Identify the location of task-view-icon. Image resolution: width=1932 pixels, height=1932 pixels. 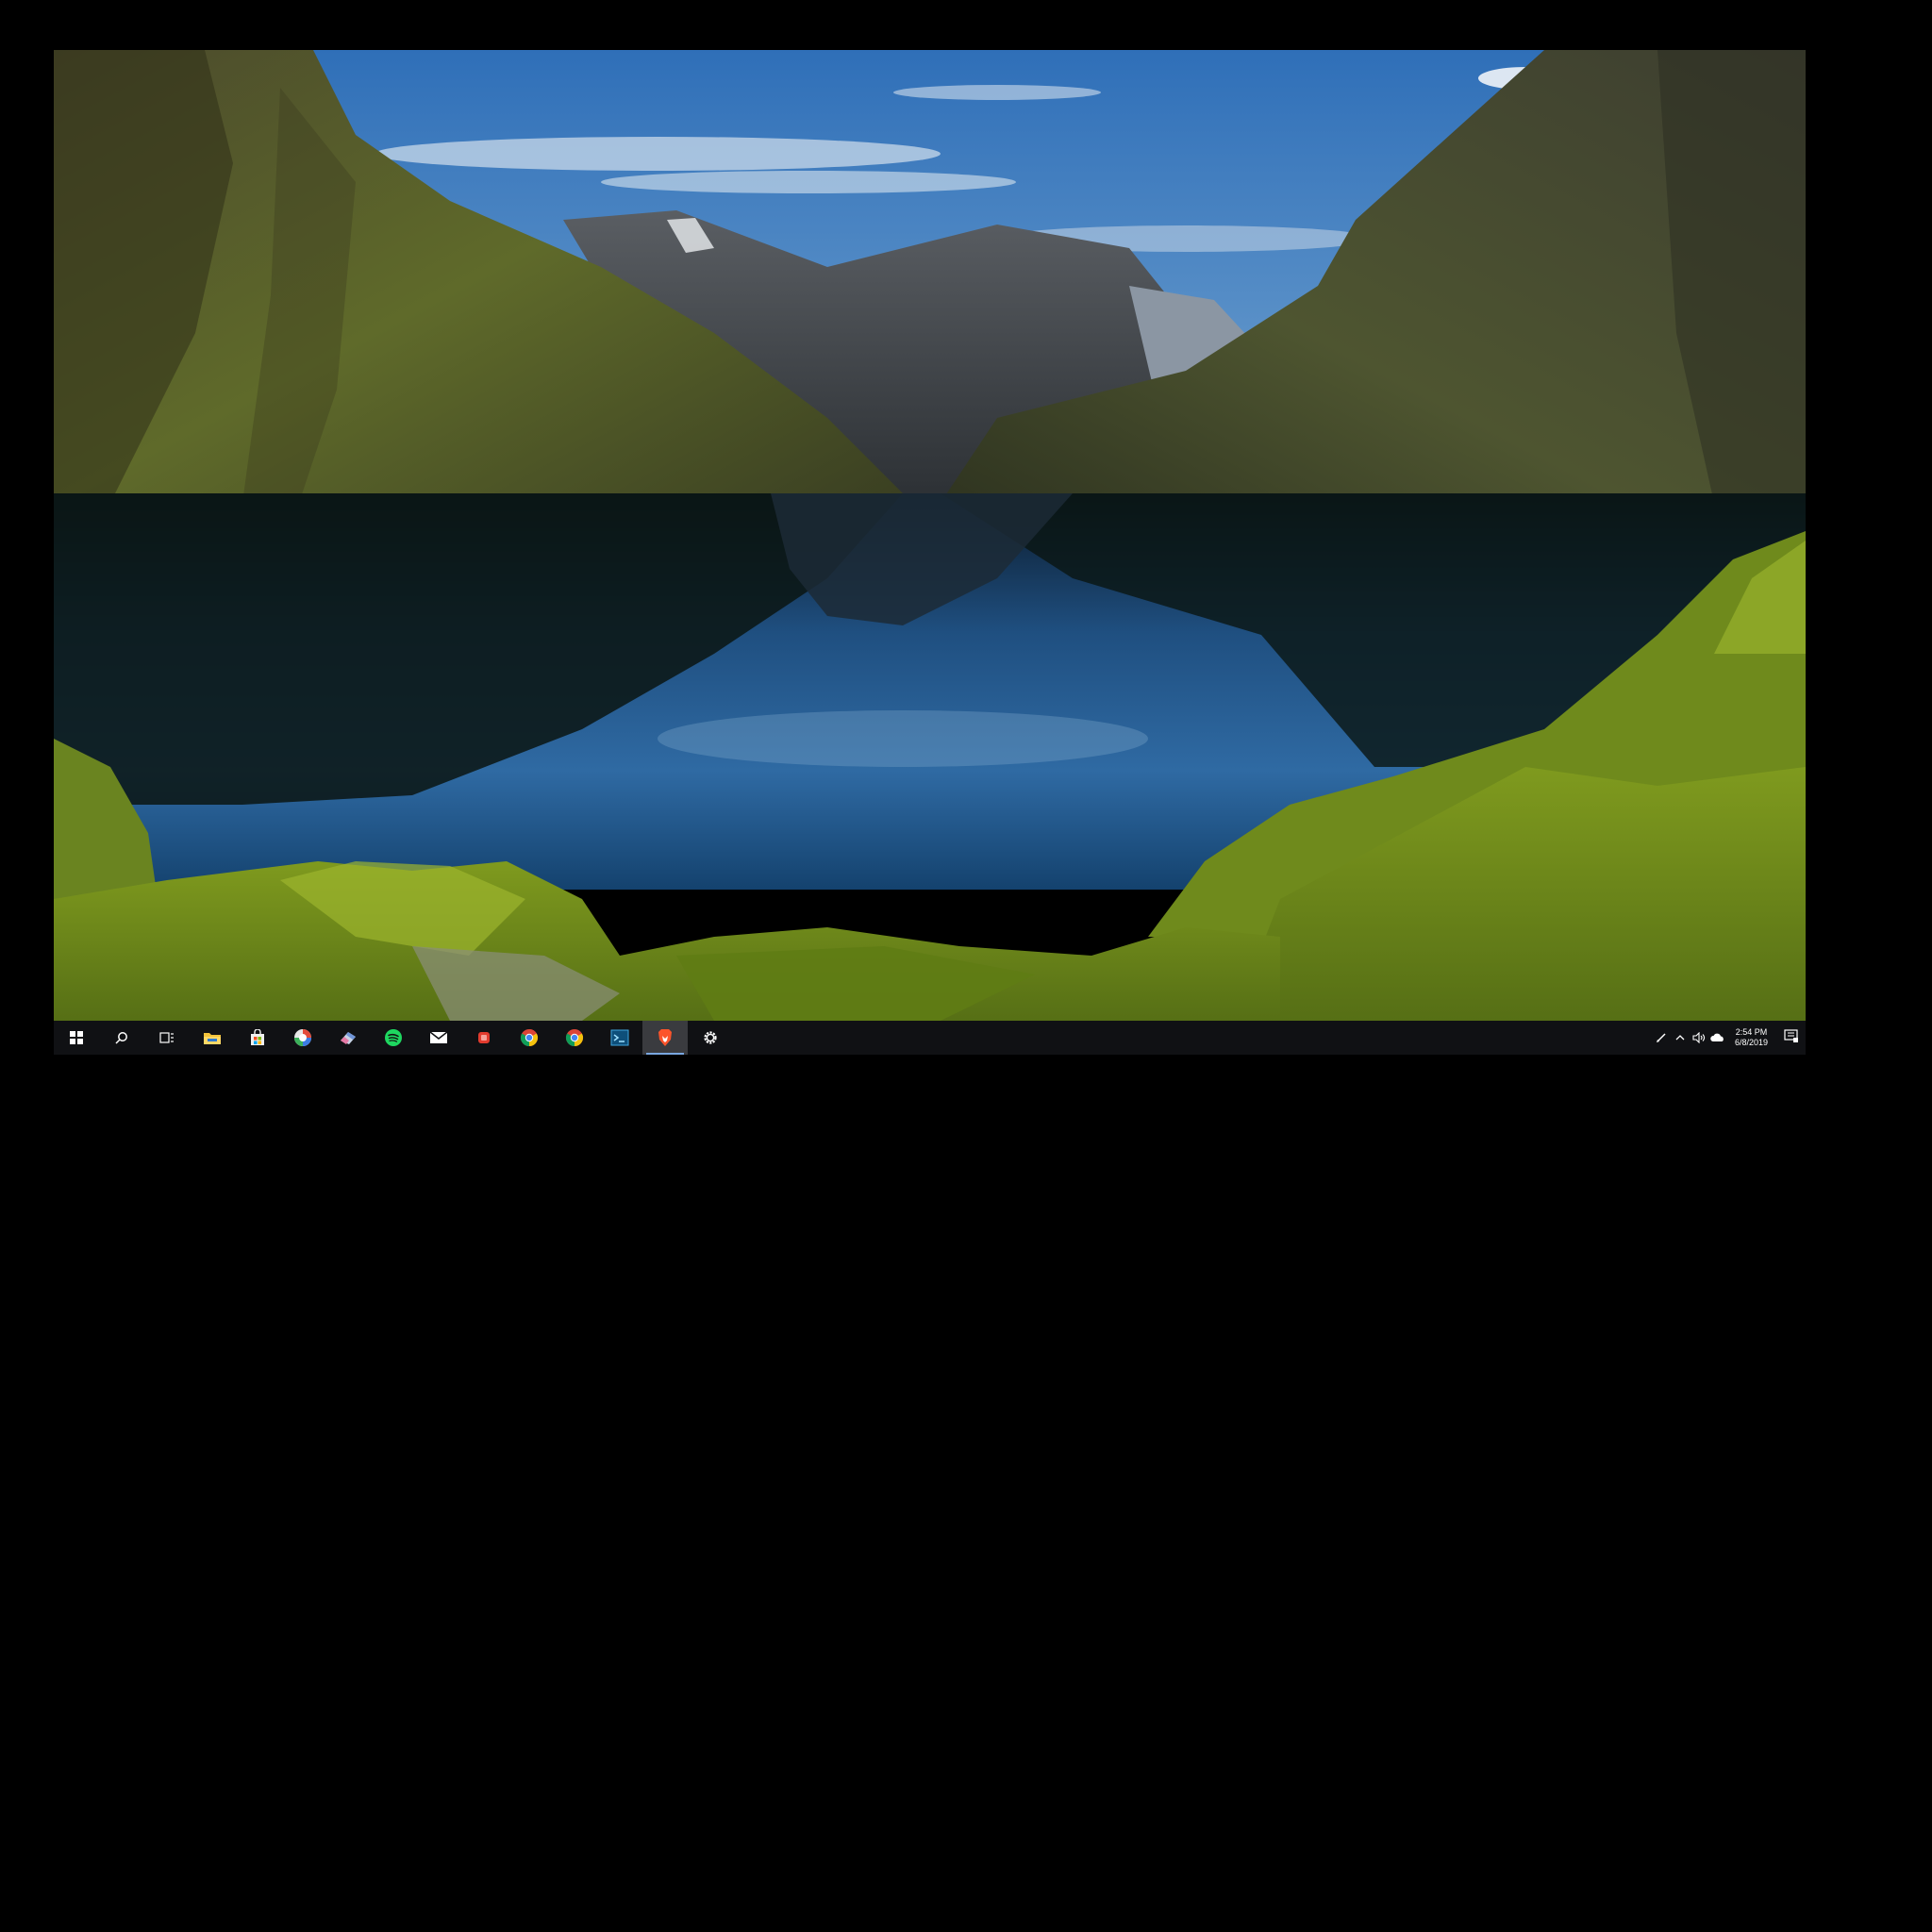
(167, 1037).